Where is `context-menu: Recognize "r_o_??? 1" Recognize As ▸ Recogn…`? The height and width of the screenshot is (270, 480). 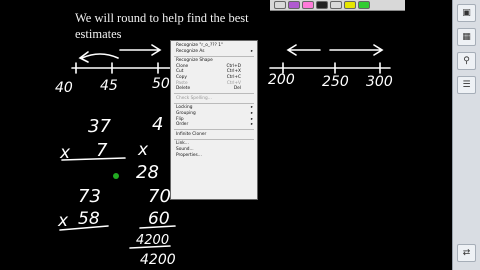 context-menu: Recognize "r_o_??? 1" Recognize As ▸ Recogn… is located at coordinates (214, 120).